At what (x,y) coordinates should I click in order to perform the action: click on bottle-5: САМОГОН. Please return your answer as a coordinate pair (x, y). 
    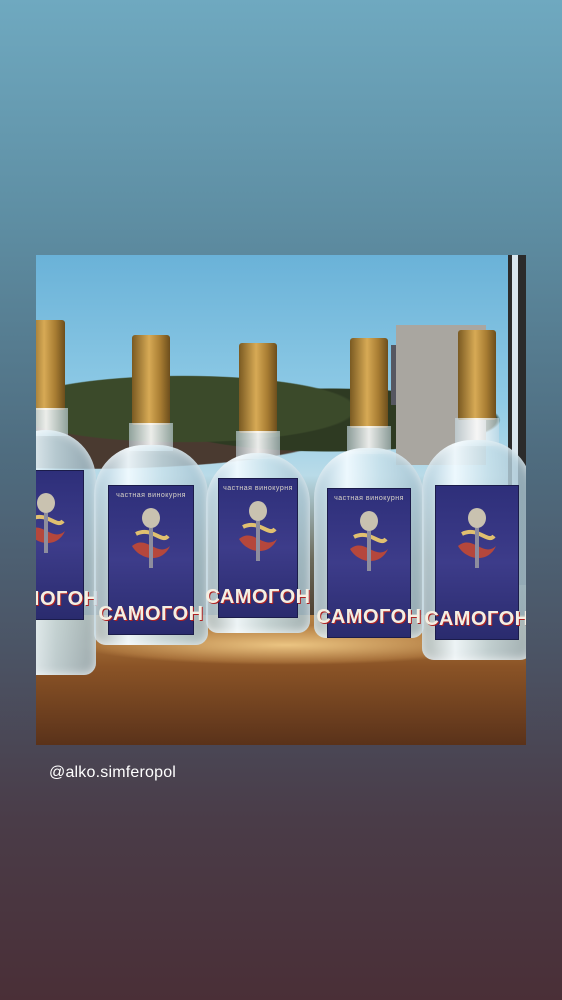
    Looking at the image, I should click on (474, 495).